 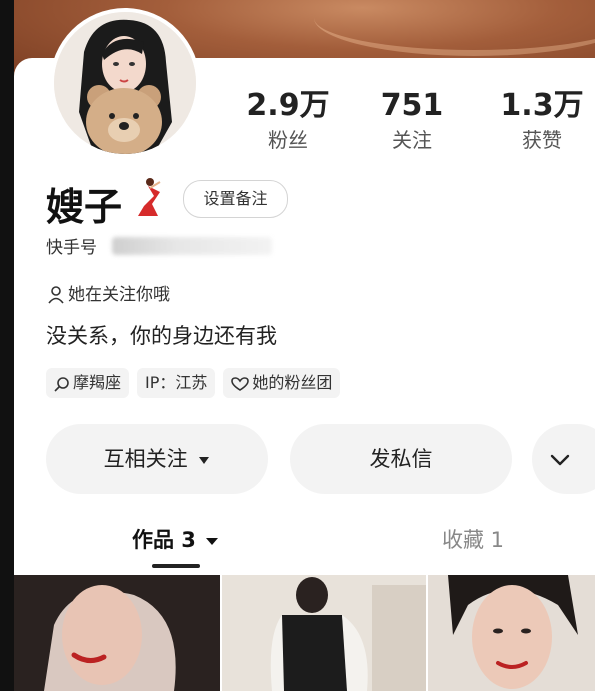 I want to click on stat-label: 获赞, so click(x=542, y=140).